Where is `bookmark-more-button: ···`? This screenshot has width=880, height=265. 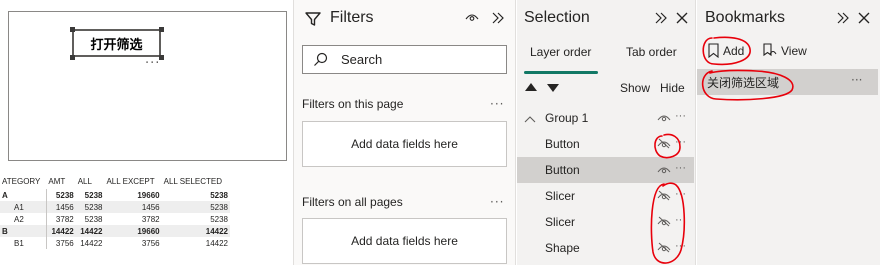
bookmark-more-button: ··· is located at coordinates (856, 80).